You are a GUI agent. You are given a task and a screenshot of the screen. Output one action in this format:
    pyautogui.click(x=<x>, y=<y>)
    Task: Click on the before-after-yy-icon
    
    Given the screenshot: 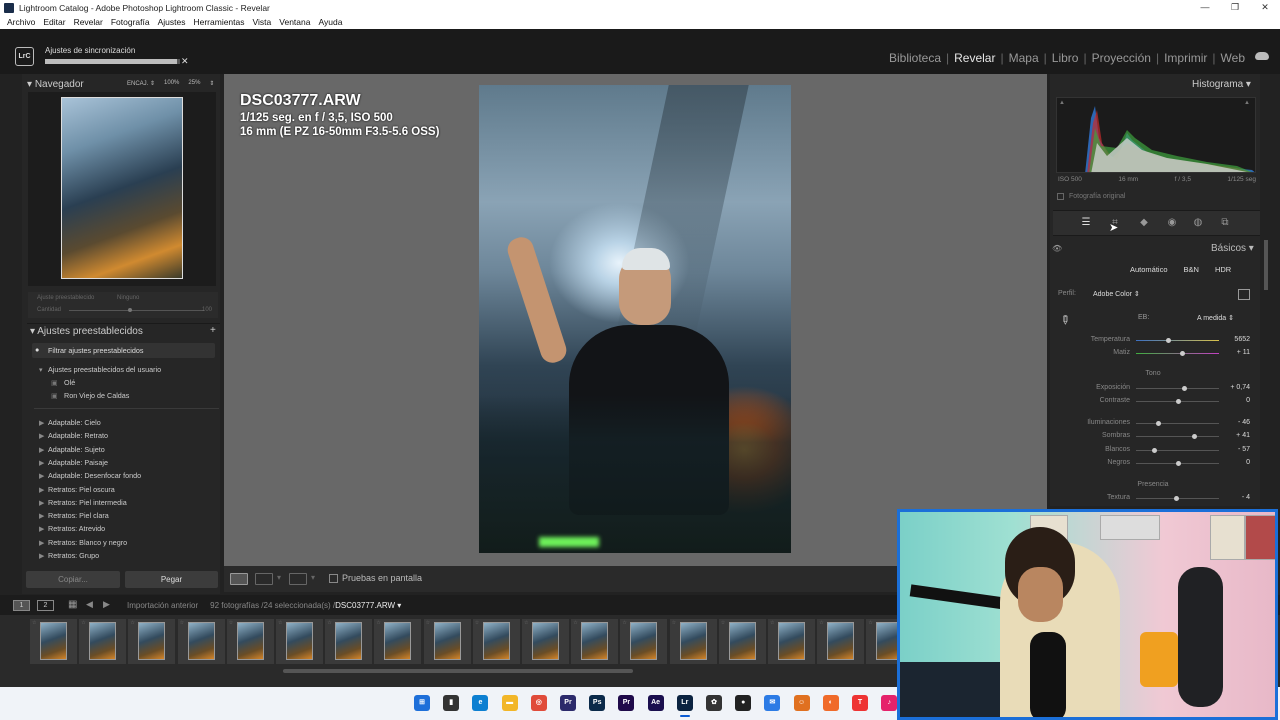 What is the action you would take?
    pyautogui.click(x=298, y=579)
    